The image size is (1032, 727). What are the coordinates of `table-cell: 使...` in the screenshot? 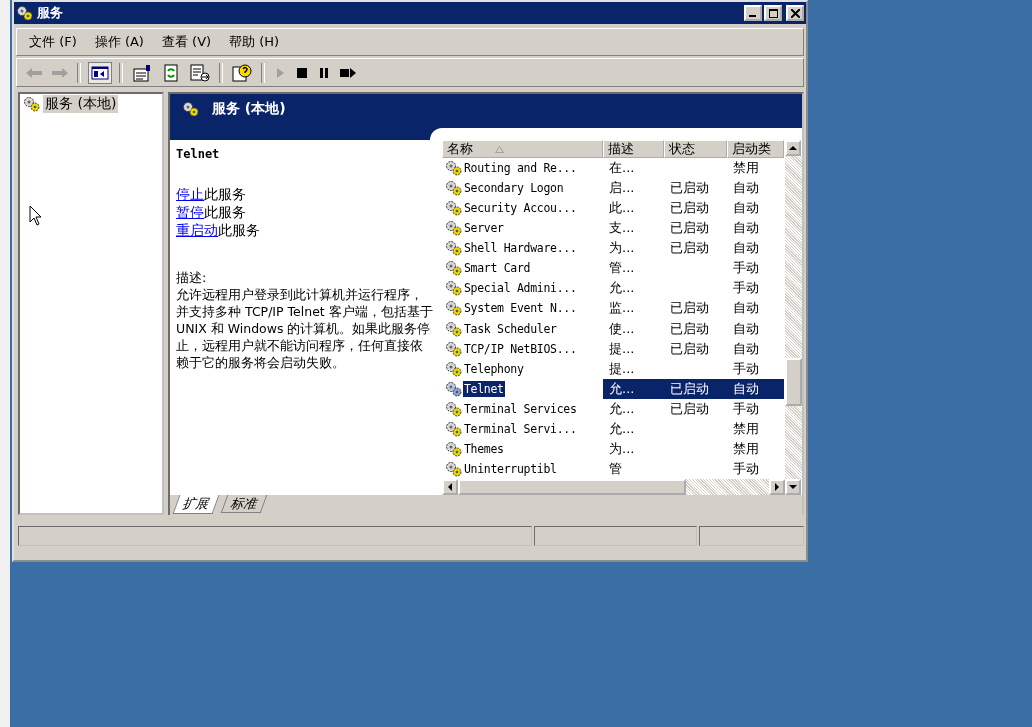 It's located at (622, 328).